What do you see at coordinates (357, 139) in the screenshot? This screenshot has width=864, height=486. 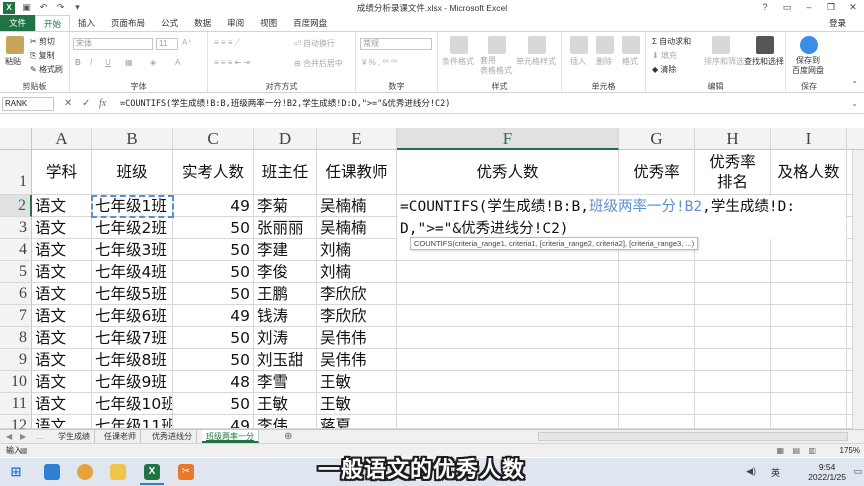 I see `col-header-e: E` at bounding box center [357, 139].